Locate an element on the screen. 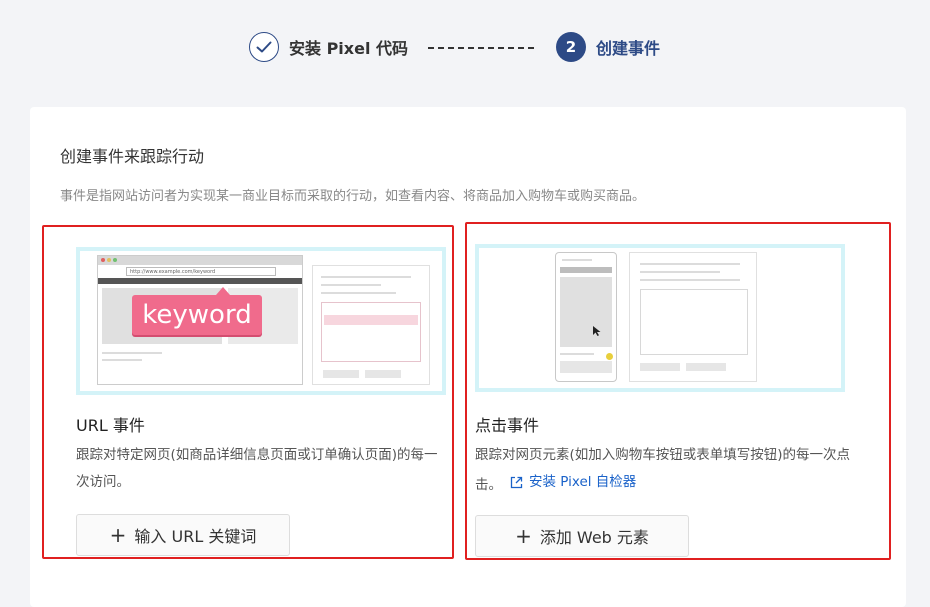 The image size is (930, 607). step-install-pixel: 安装 Pixel 代码 is located at coordinates (328, 47).